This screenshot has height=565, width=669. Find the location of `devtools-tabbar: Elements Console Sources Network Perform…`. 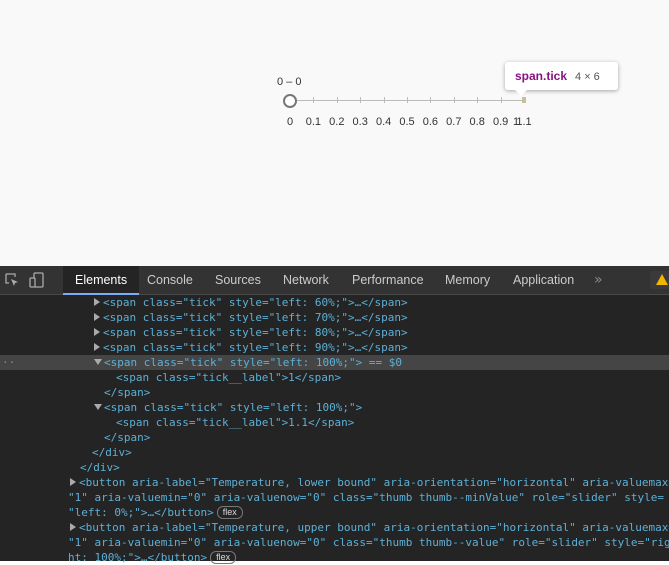

devtools-tabbar: Elements Console Sources Network Perform… is located at coordinates (334, 280).